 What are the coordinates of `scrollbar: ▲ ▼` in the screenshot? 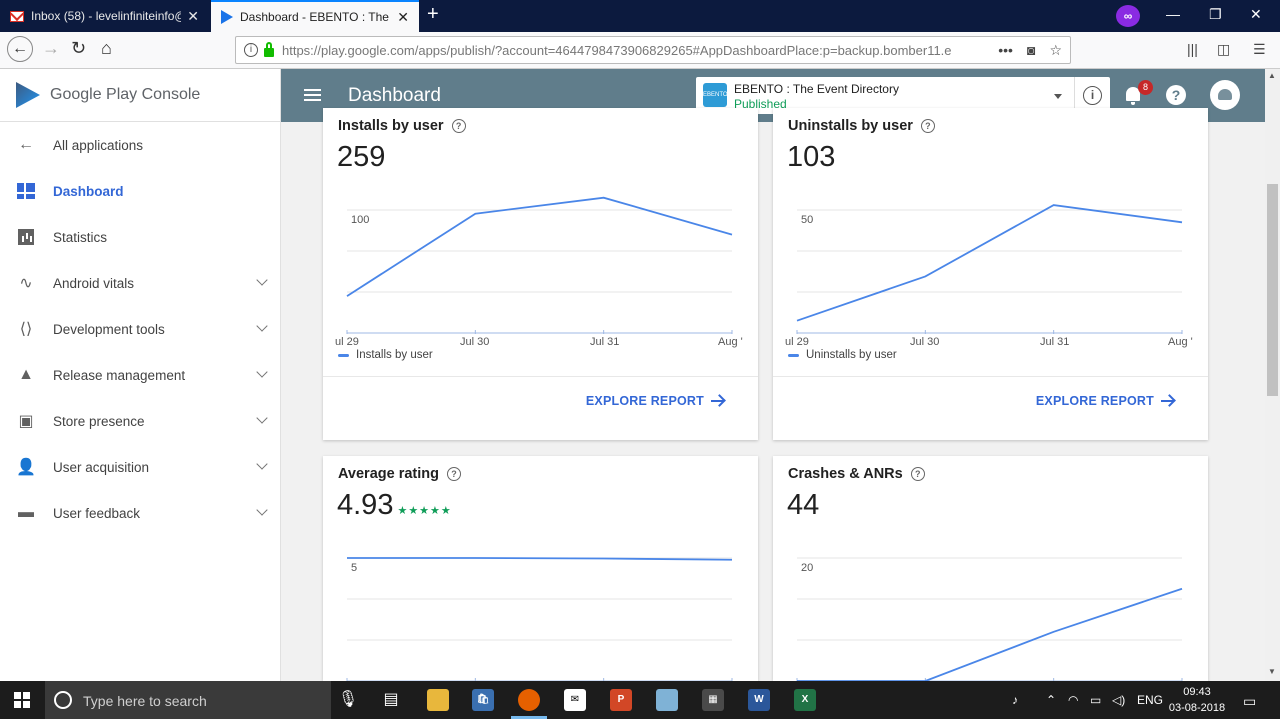 It's located at (1272, 375).